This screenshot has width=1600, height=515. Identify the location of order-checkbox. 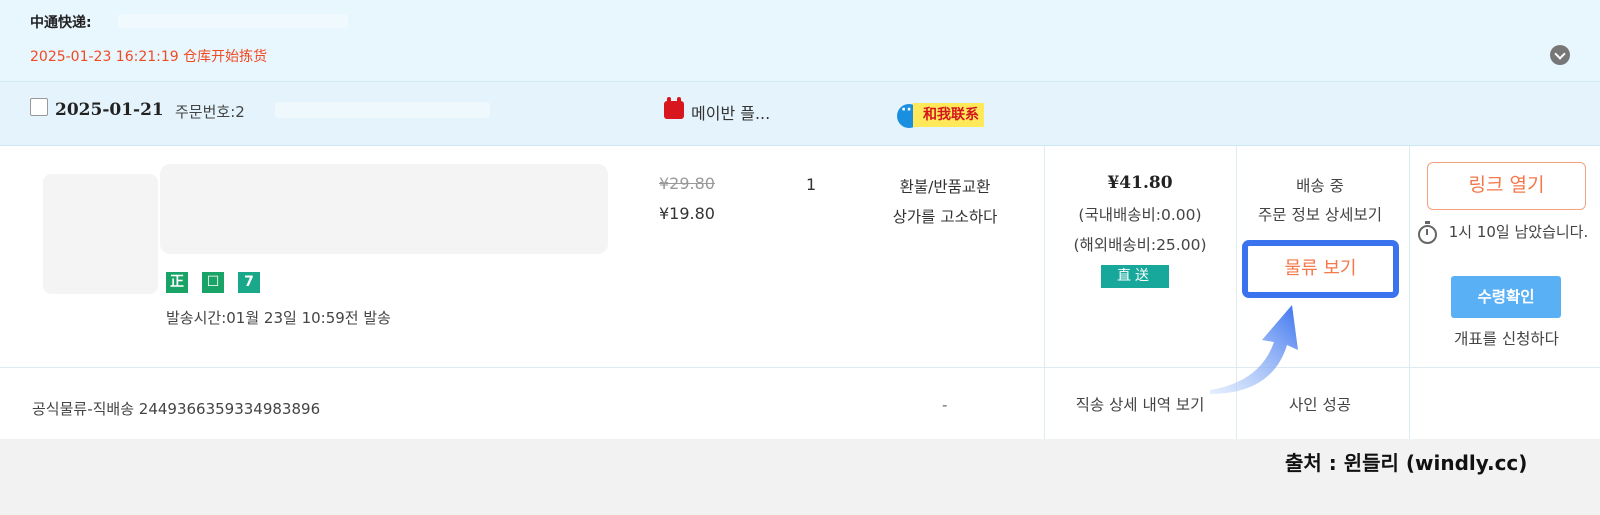
(39, 107).